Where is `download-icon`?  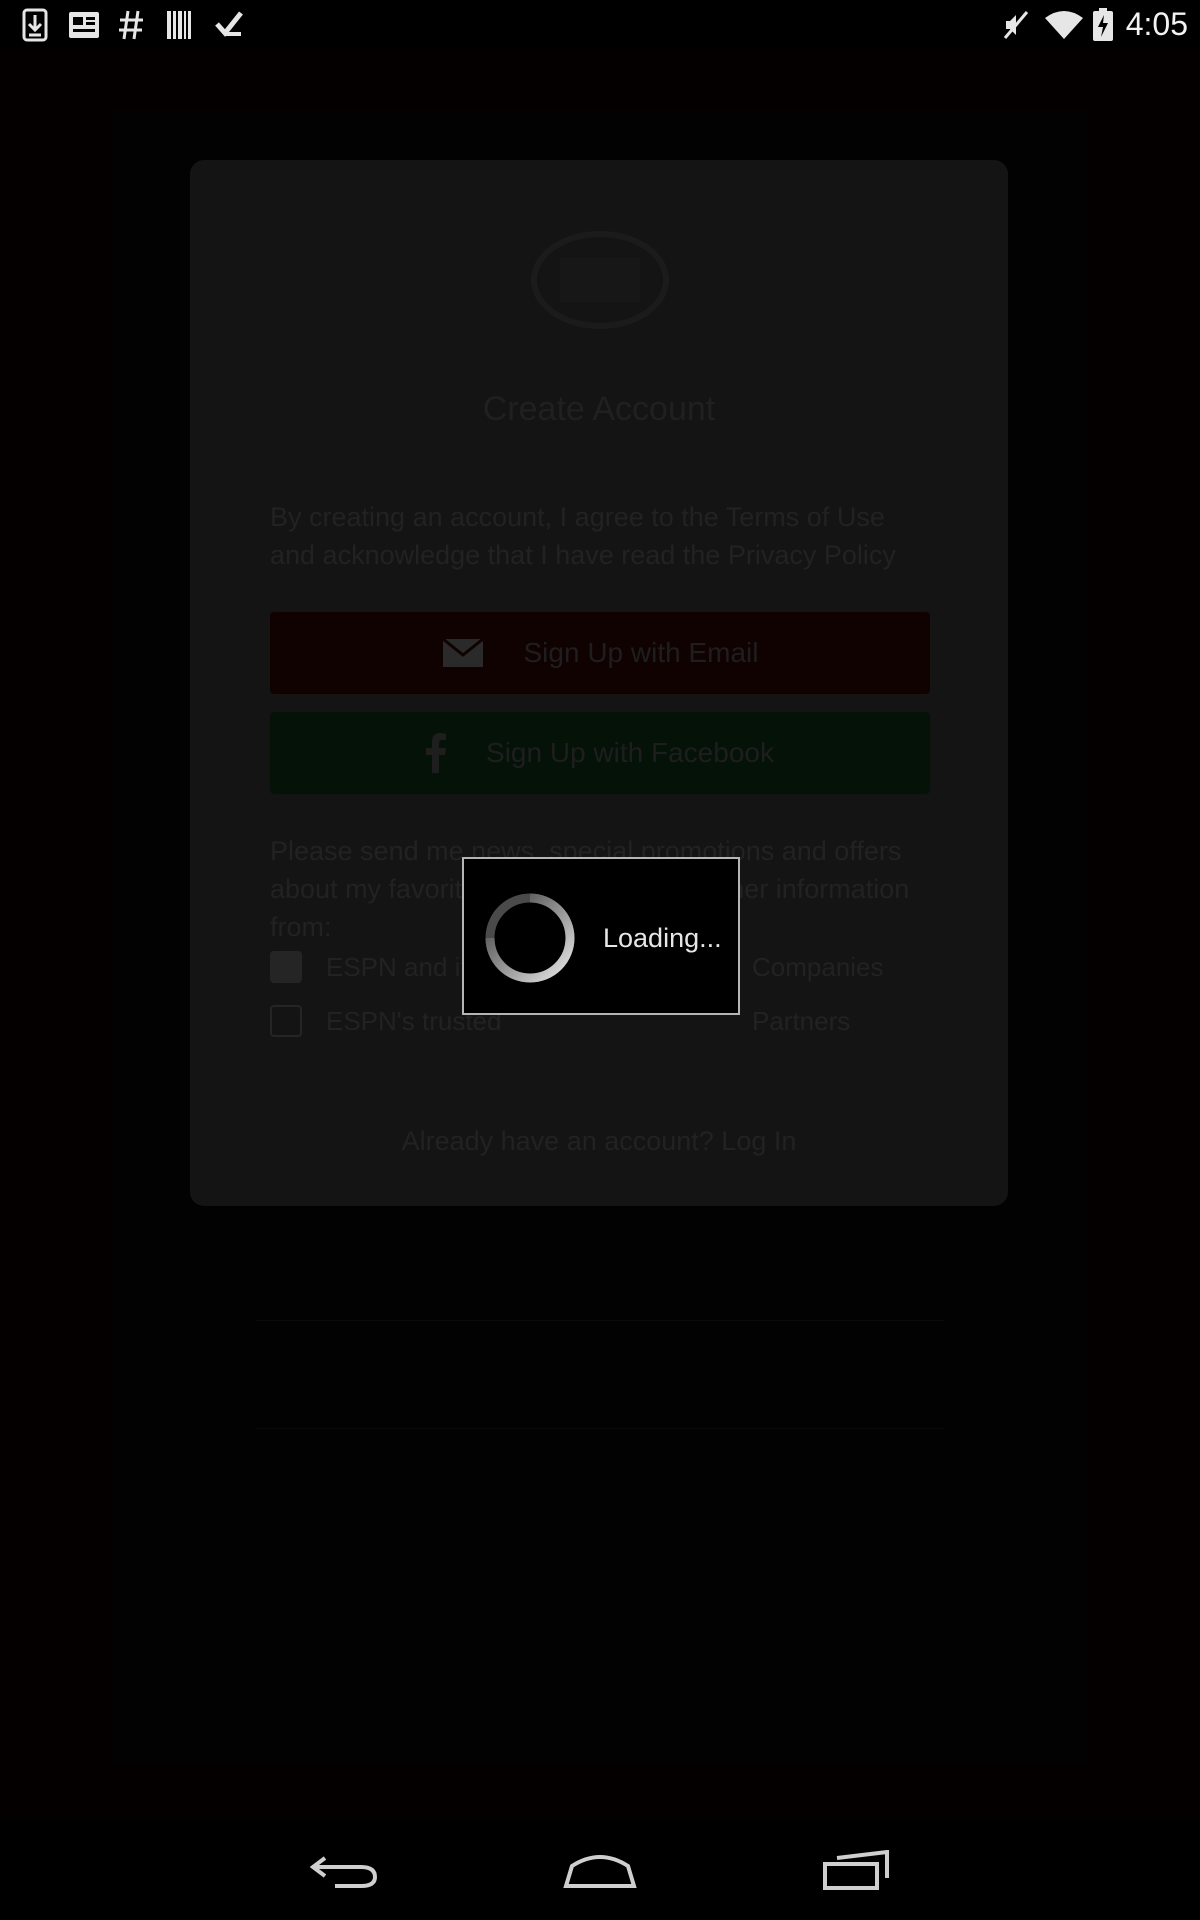 download-icon is located at coordinates (35, 25).